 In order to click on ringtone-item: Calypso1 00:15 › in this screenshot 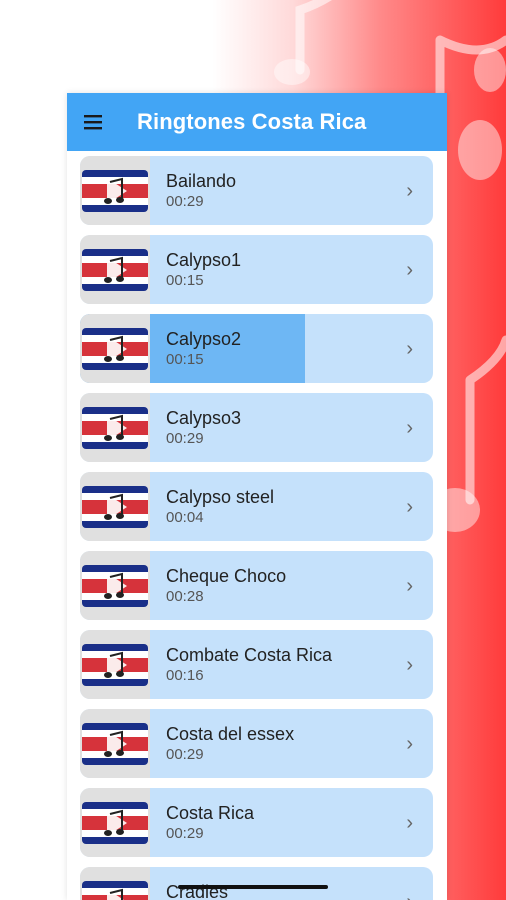, I will do `click(256, 269)`.